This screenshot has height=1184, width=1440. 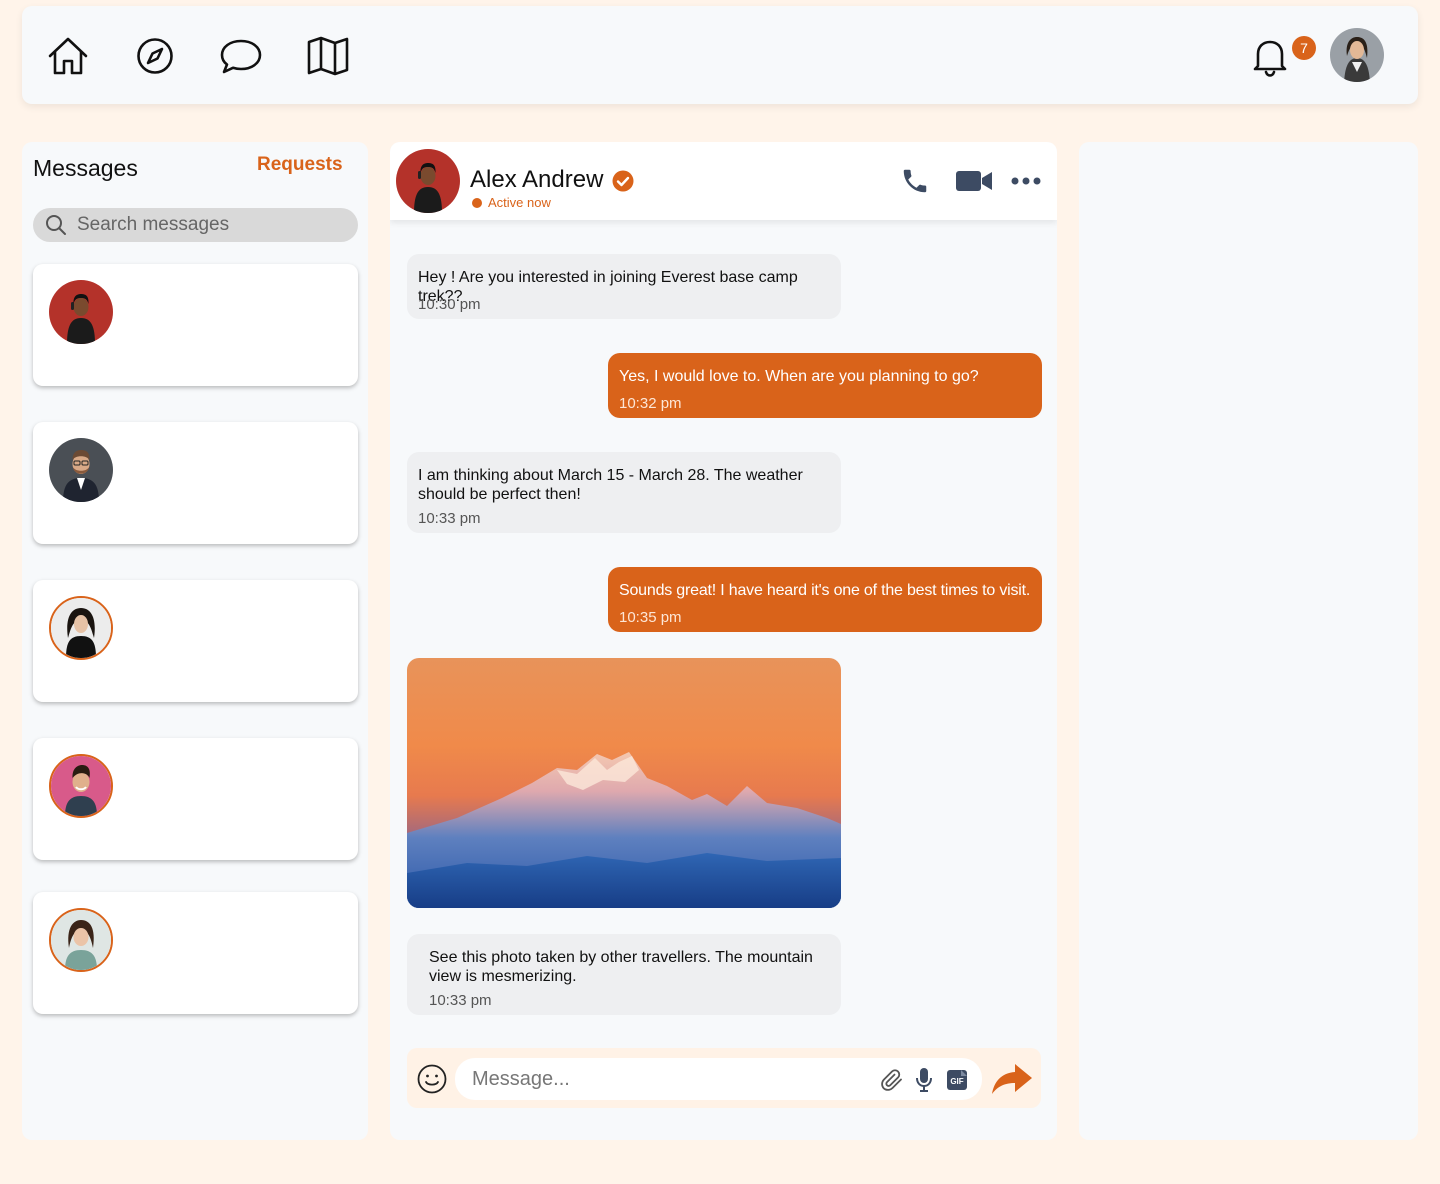 What do you see at coordinates (56, 225) in the screenshot?
I see `search-icon` at bounding box center [56, 225].